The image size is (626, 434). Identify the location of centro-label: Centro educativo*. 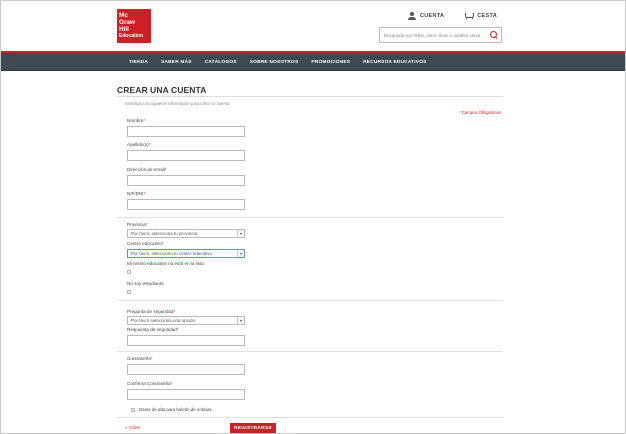
(145, 243).